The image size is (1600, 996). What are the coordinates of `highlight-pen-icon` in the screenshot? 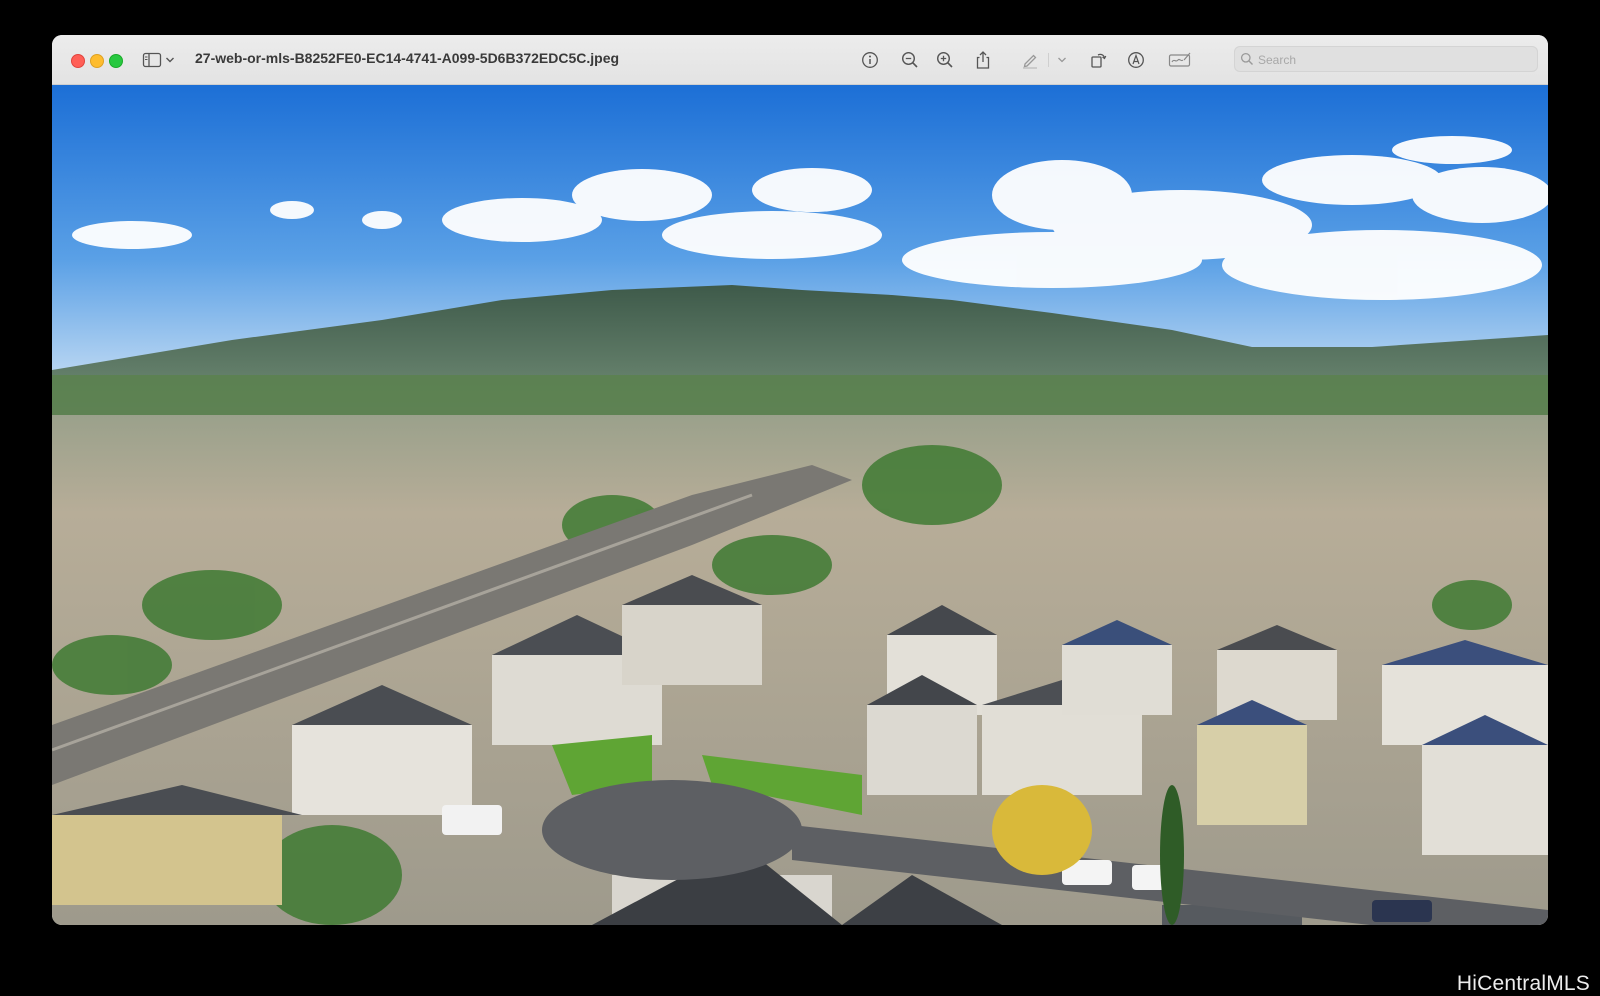 It's located at (1030, 61).